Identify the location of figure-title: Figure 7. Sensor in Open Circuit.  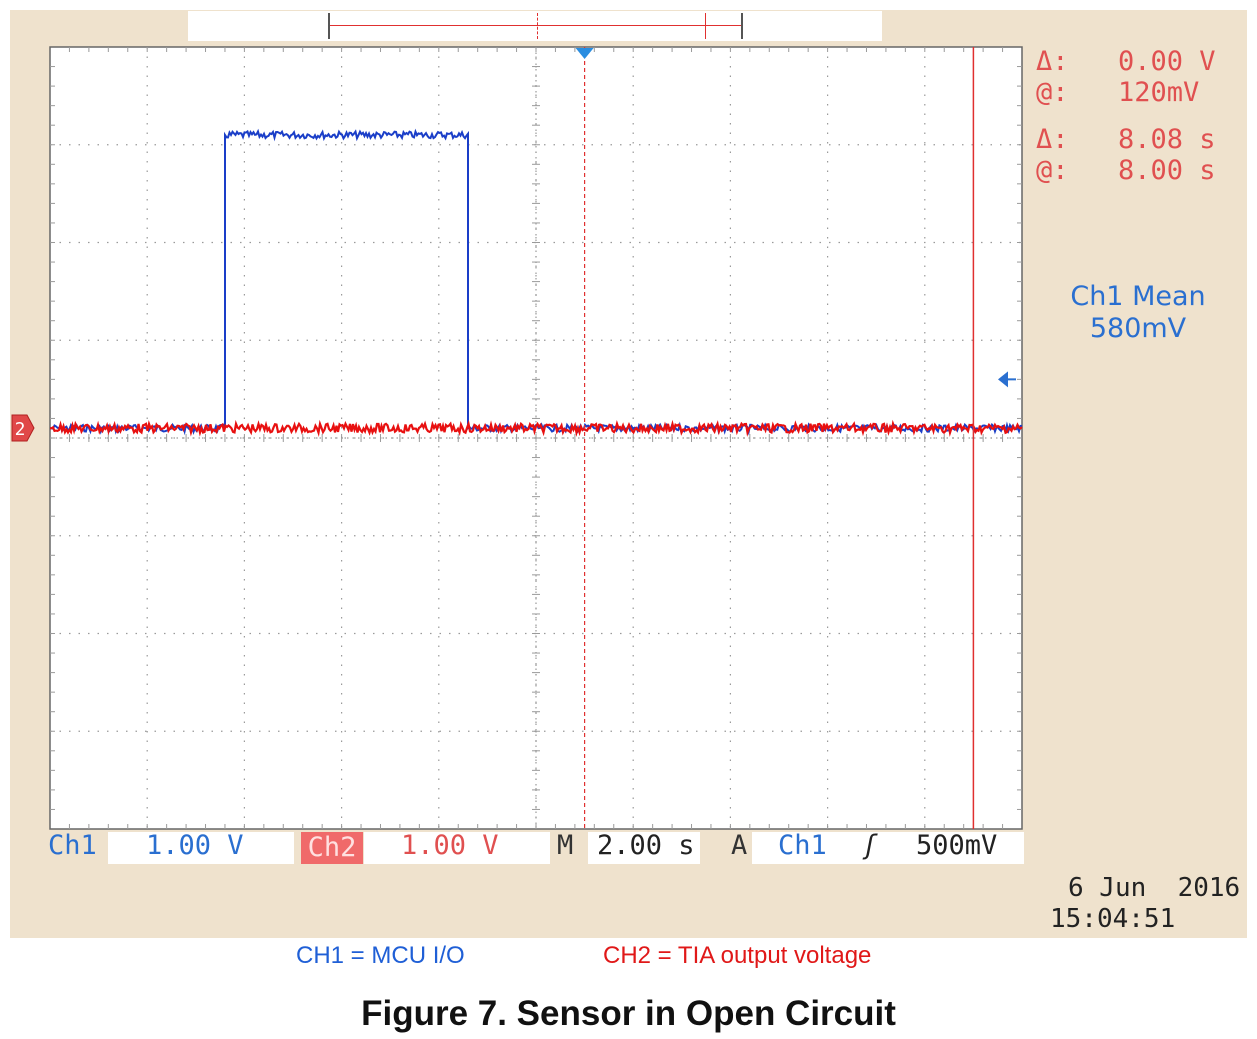
(628, 1013).